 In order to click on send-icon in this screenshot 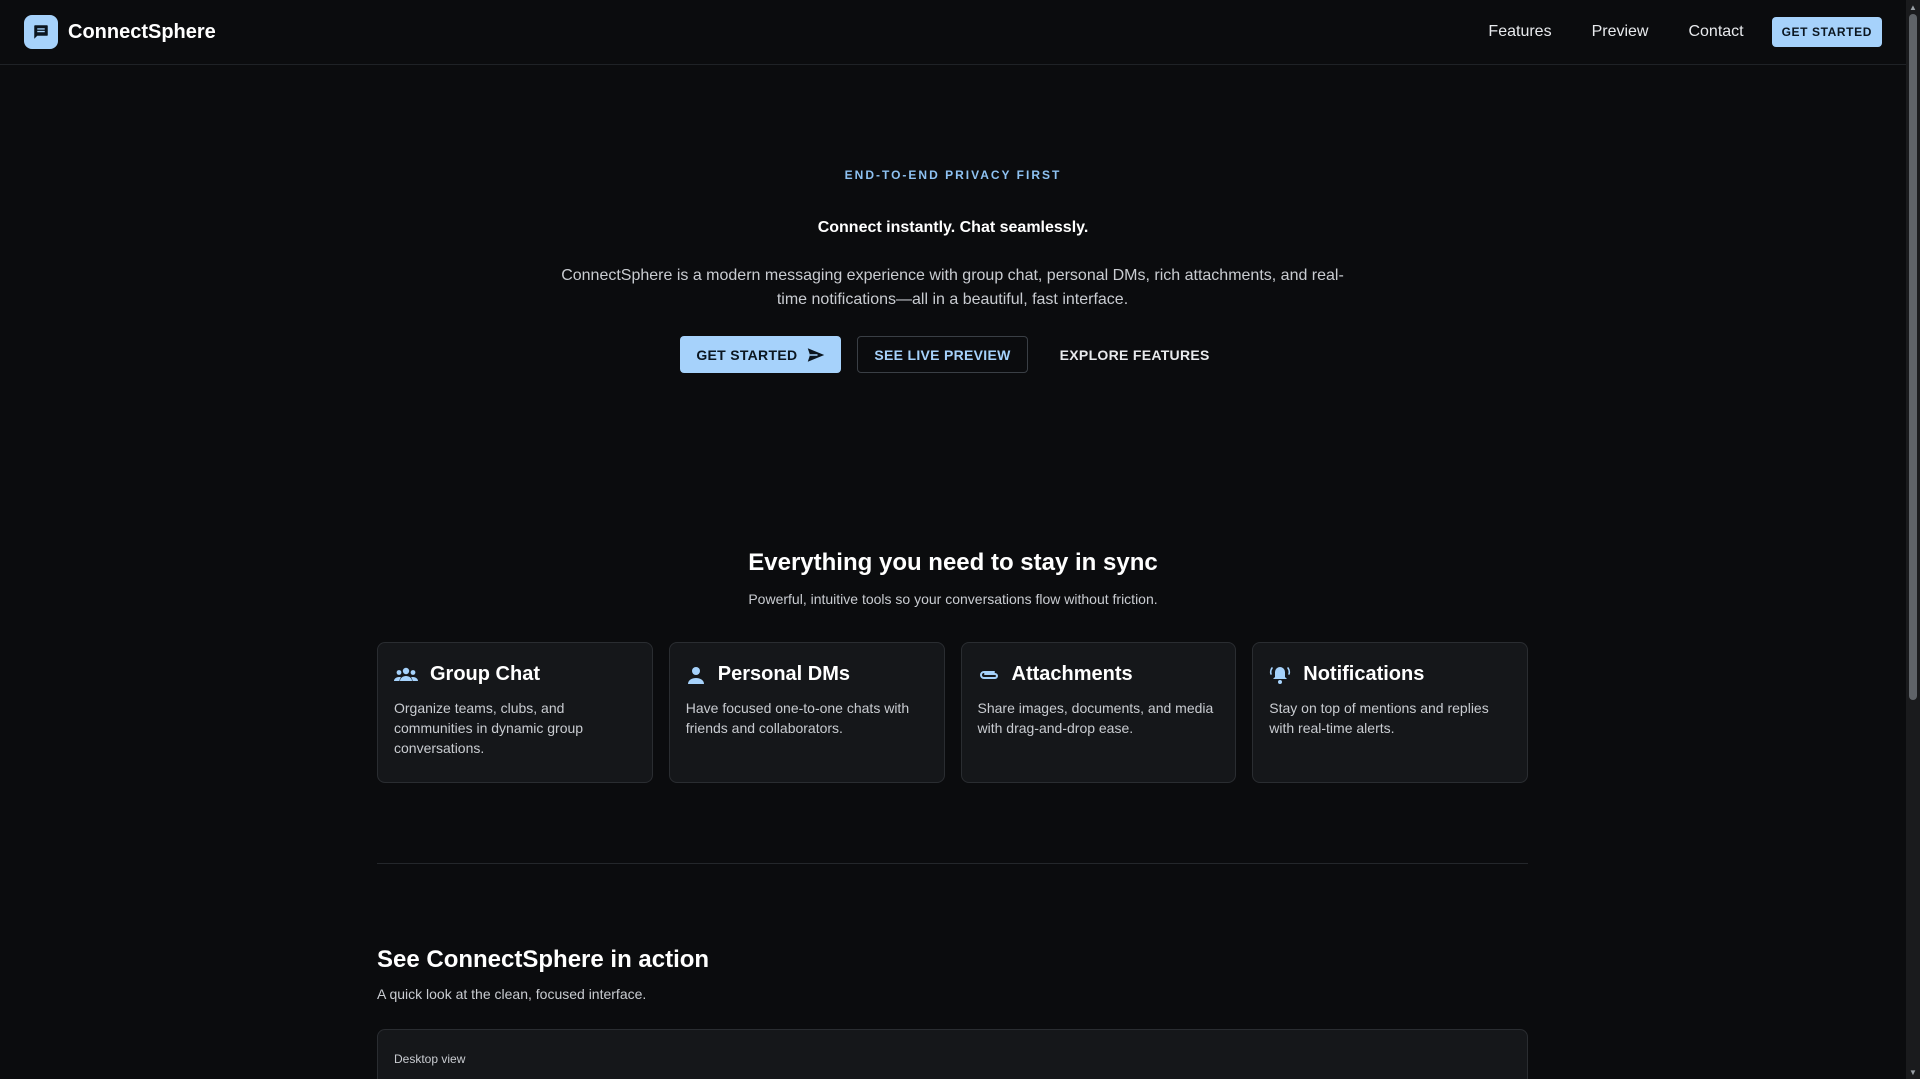, I will do `click(816, 355)`.